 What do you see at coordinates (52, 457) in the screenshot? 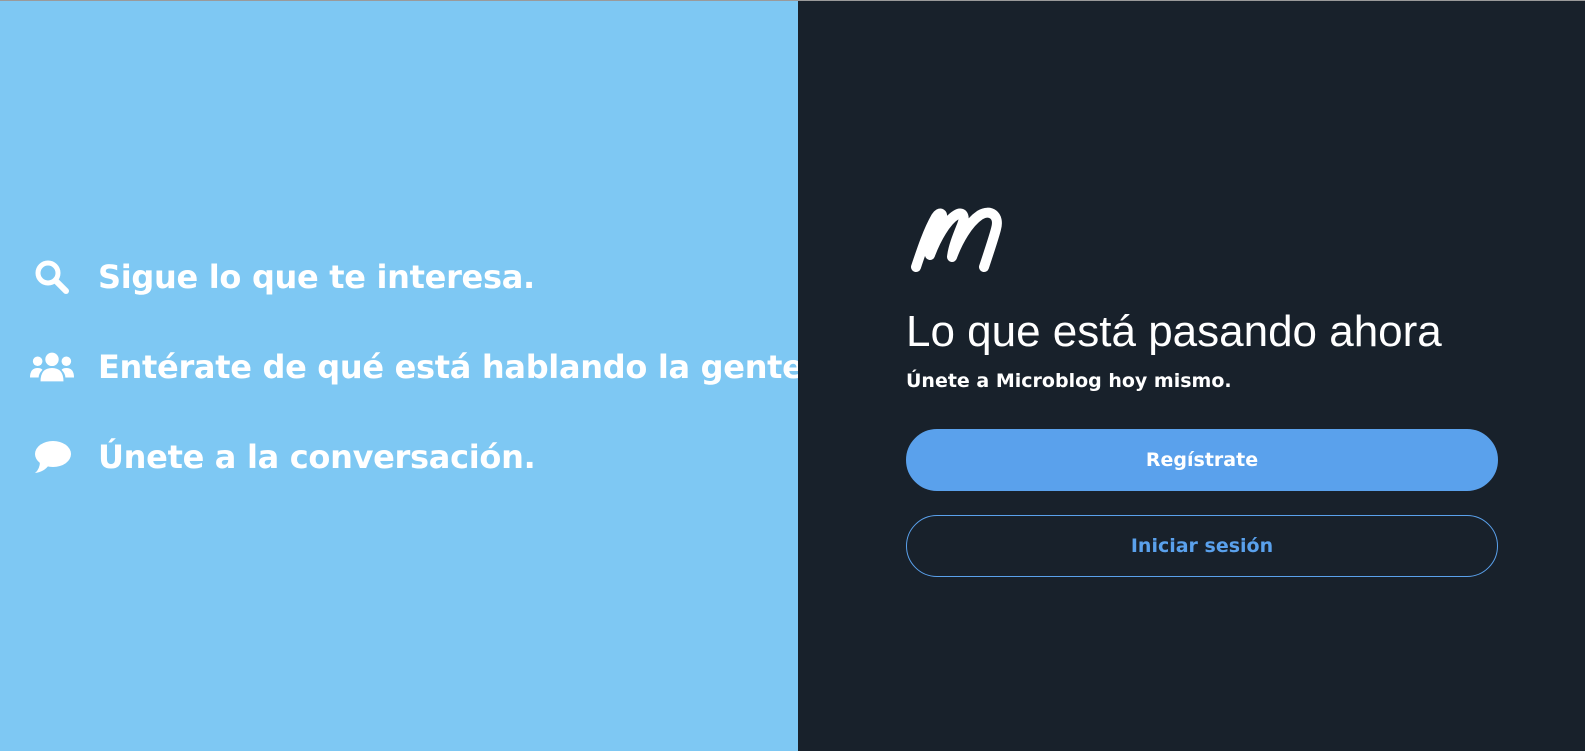
I see `comment-icon` at bounding box center [52, 457].